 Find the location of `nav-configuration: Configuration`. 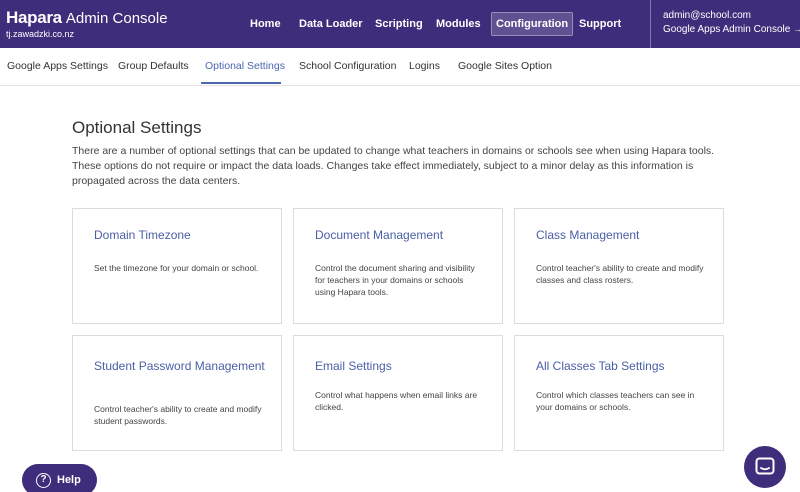

nav-configuration: Configuration is located at coordinates (532, 24).